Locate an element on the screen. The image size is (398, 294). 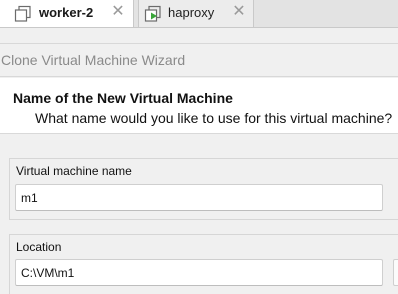
tab-label: worker-2 is located at coordinates (66, 12).